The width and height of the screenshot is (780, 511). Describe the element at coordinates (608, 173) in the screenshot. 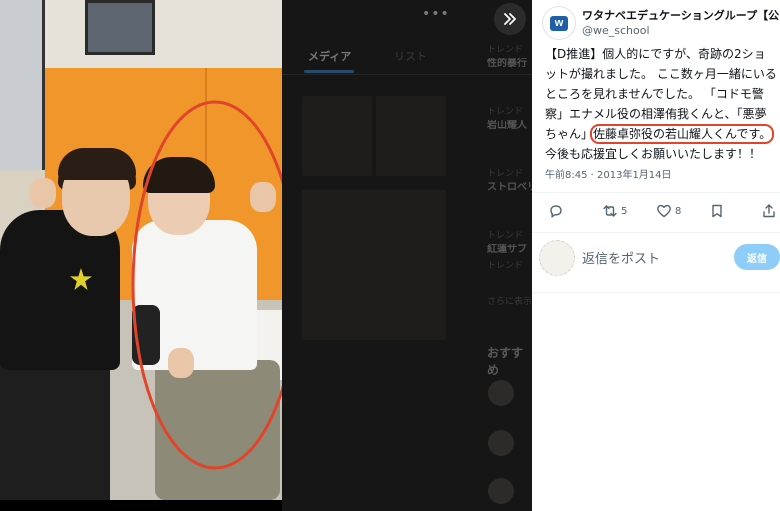

I see `tweet-timestamp: 午前8:45 · 2013年1月14日` at that location.